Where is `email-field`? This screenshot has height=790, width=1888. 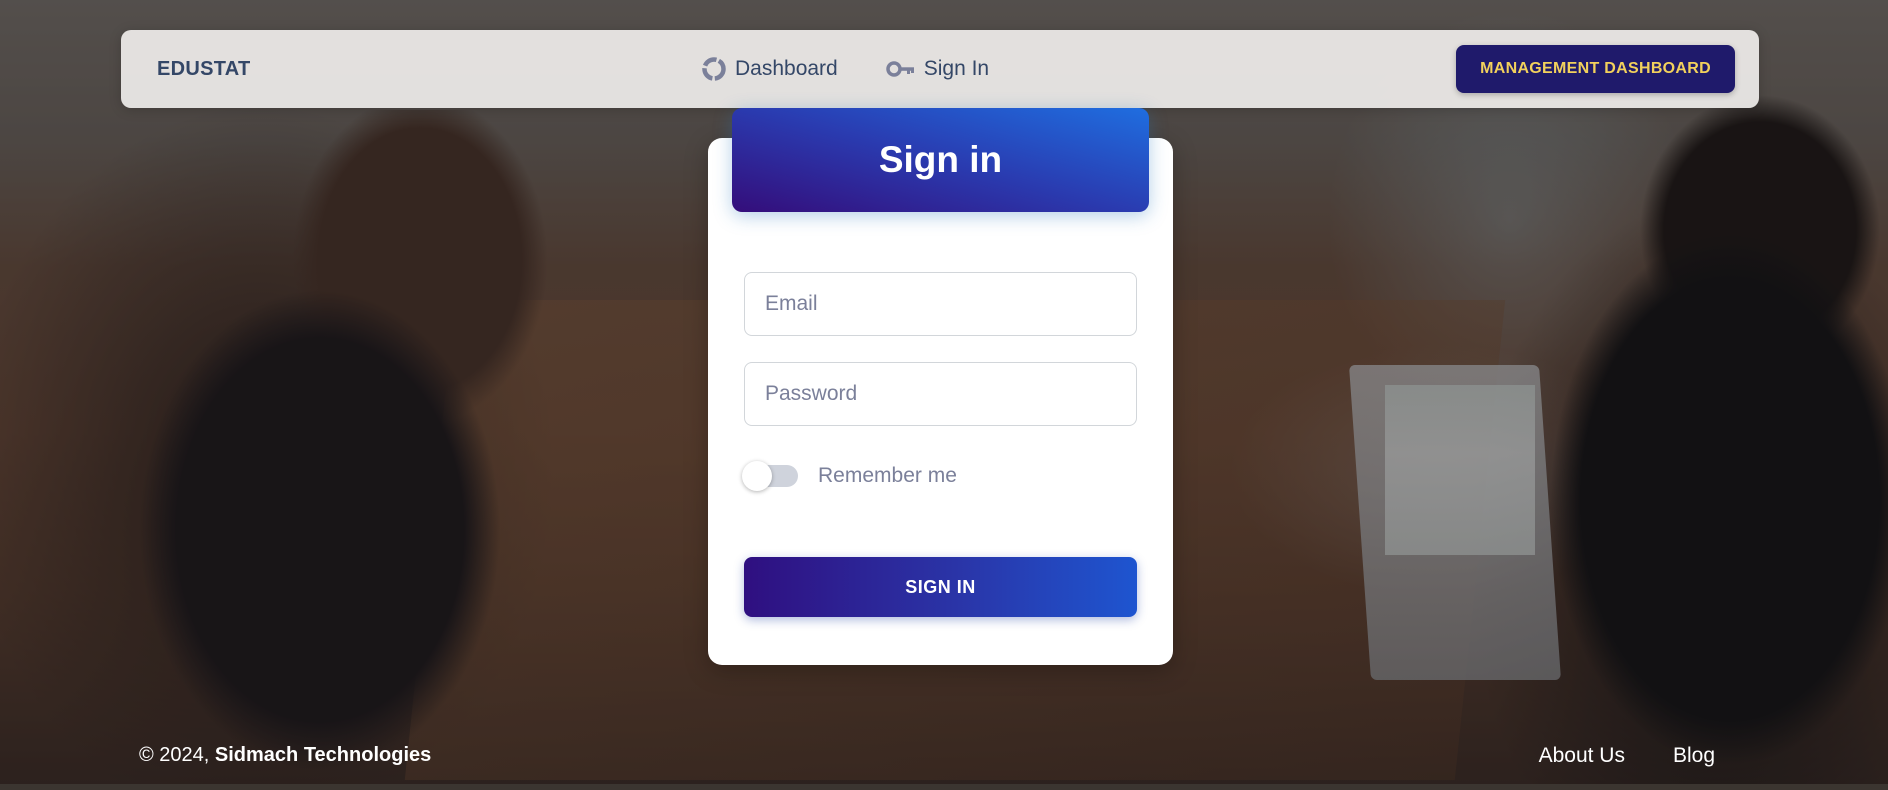
email-field is located at coordinates (940, 304).